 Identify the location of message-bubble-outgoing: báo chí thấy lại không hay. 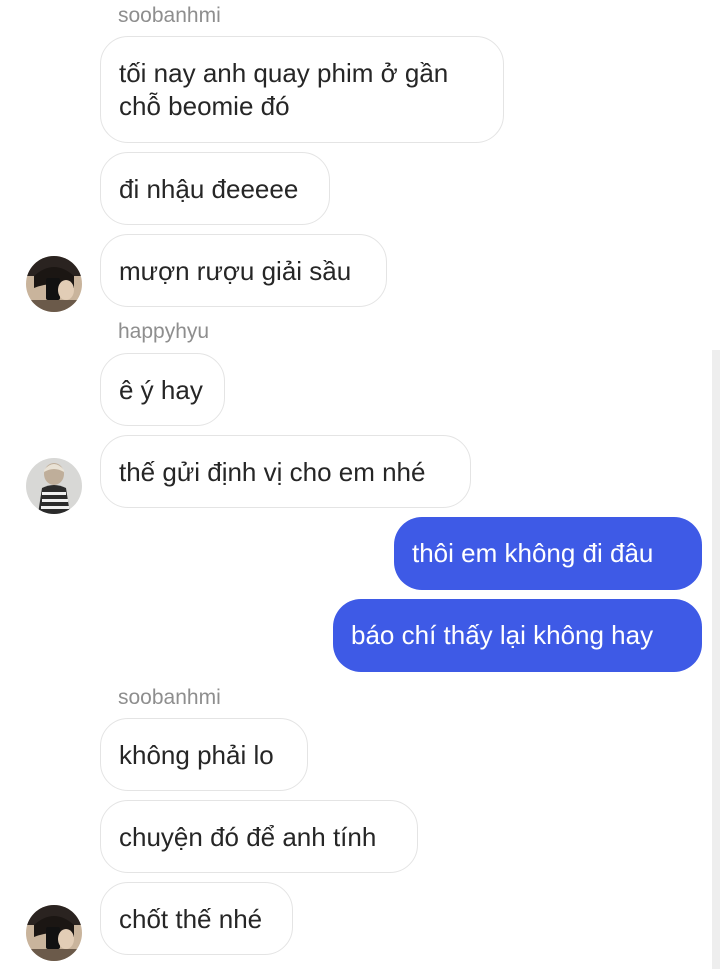
(517, 635).